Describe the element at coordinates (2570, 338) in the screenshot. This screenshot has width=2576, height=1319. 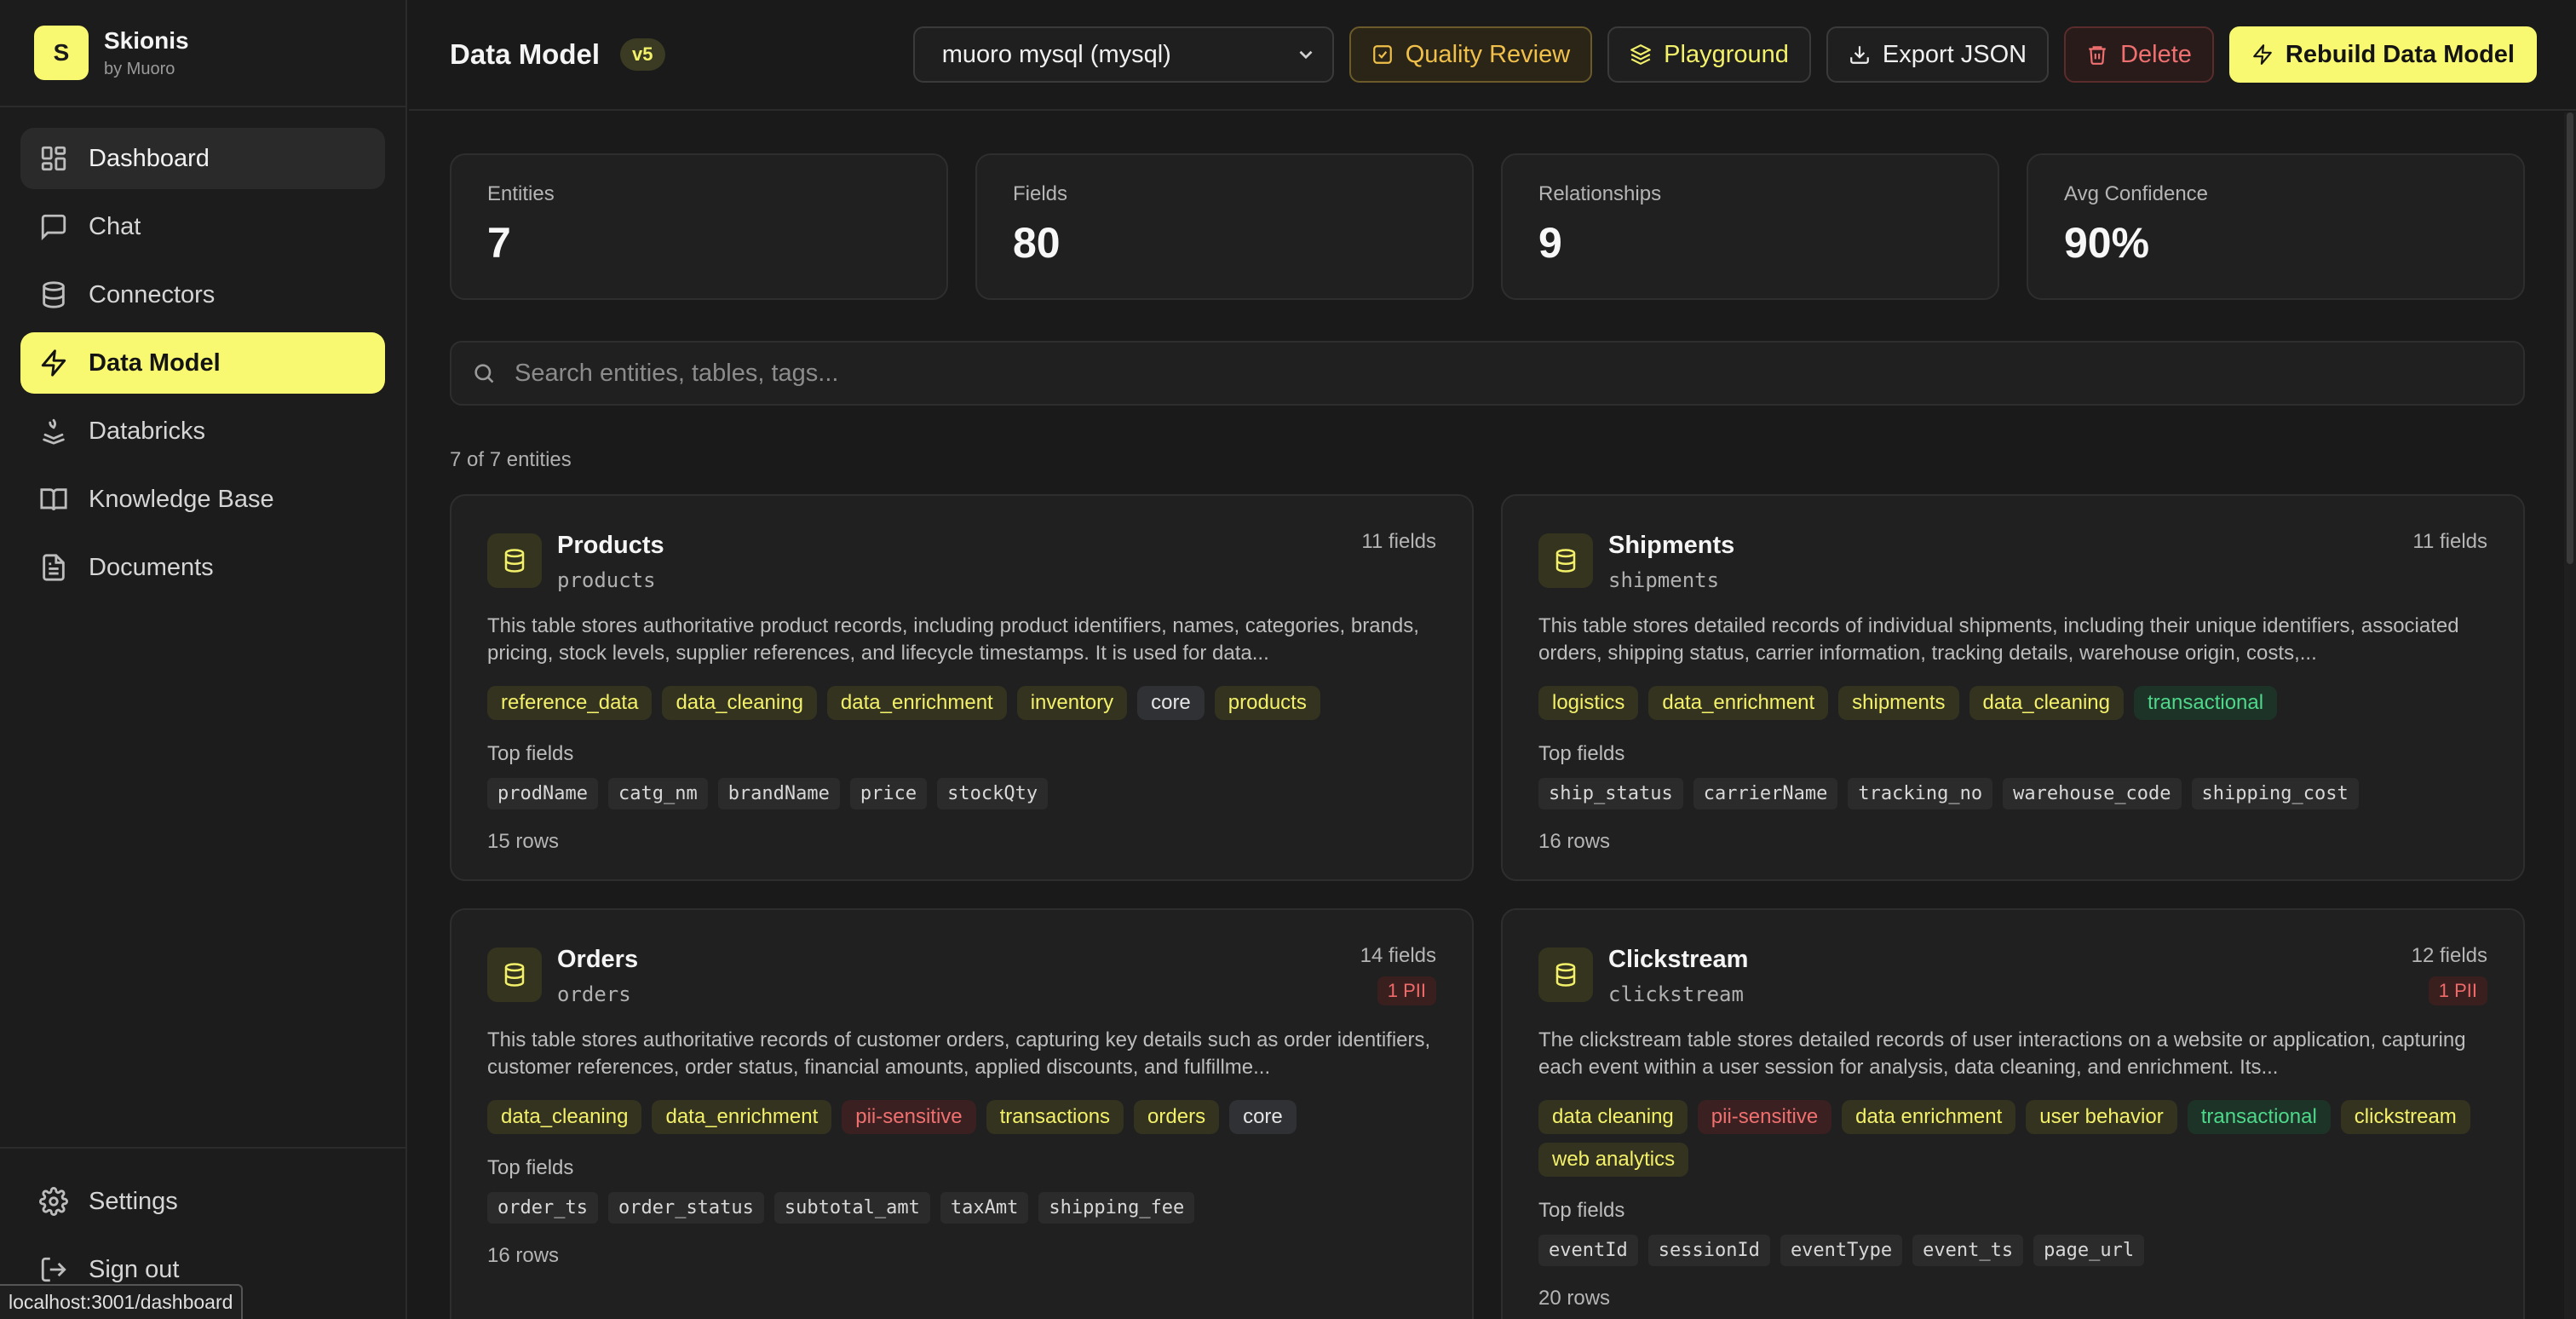
I see `scrollbar-thumb` at that location.